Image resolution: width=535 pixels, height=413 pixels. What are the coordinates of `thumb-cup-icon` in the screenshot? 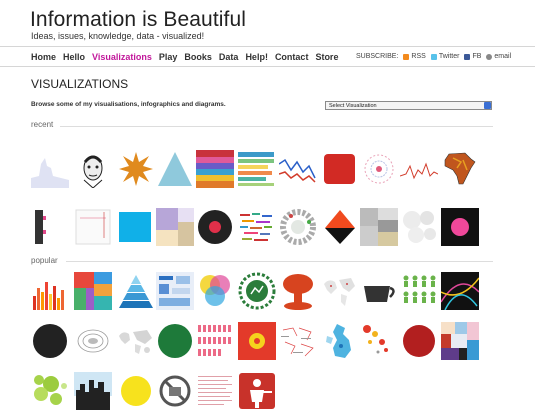 It's located at (379, 291).